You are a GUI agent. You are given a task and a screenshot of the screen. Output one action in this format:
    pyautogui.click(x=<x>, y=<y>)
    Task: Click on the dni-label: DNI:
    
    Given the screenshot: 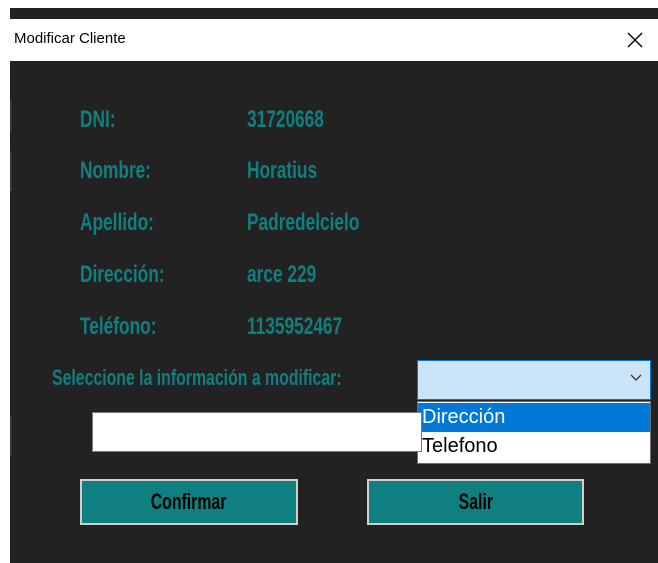 What is the action you would take?
    pyautogui.click(x=98, y=119)
    